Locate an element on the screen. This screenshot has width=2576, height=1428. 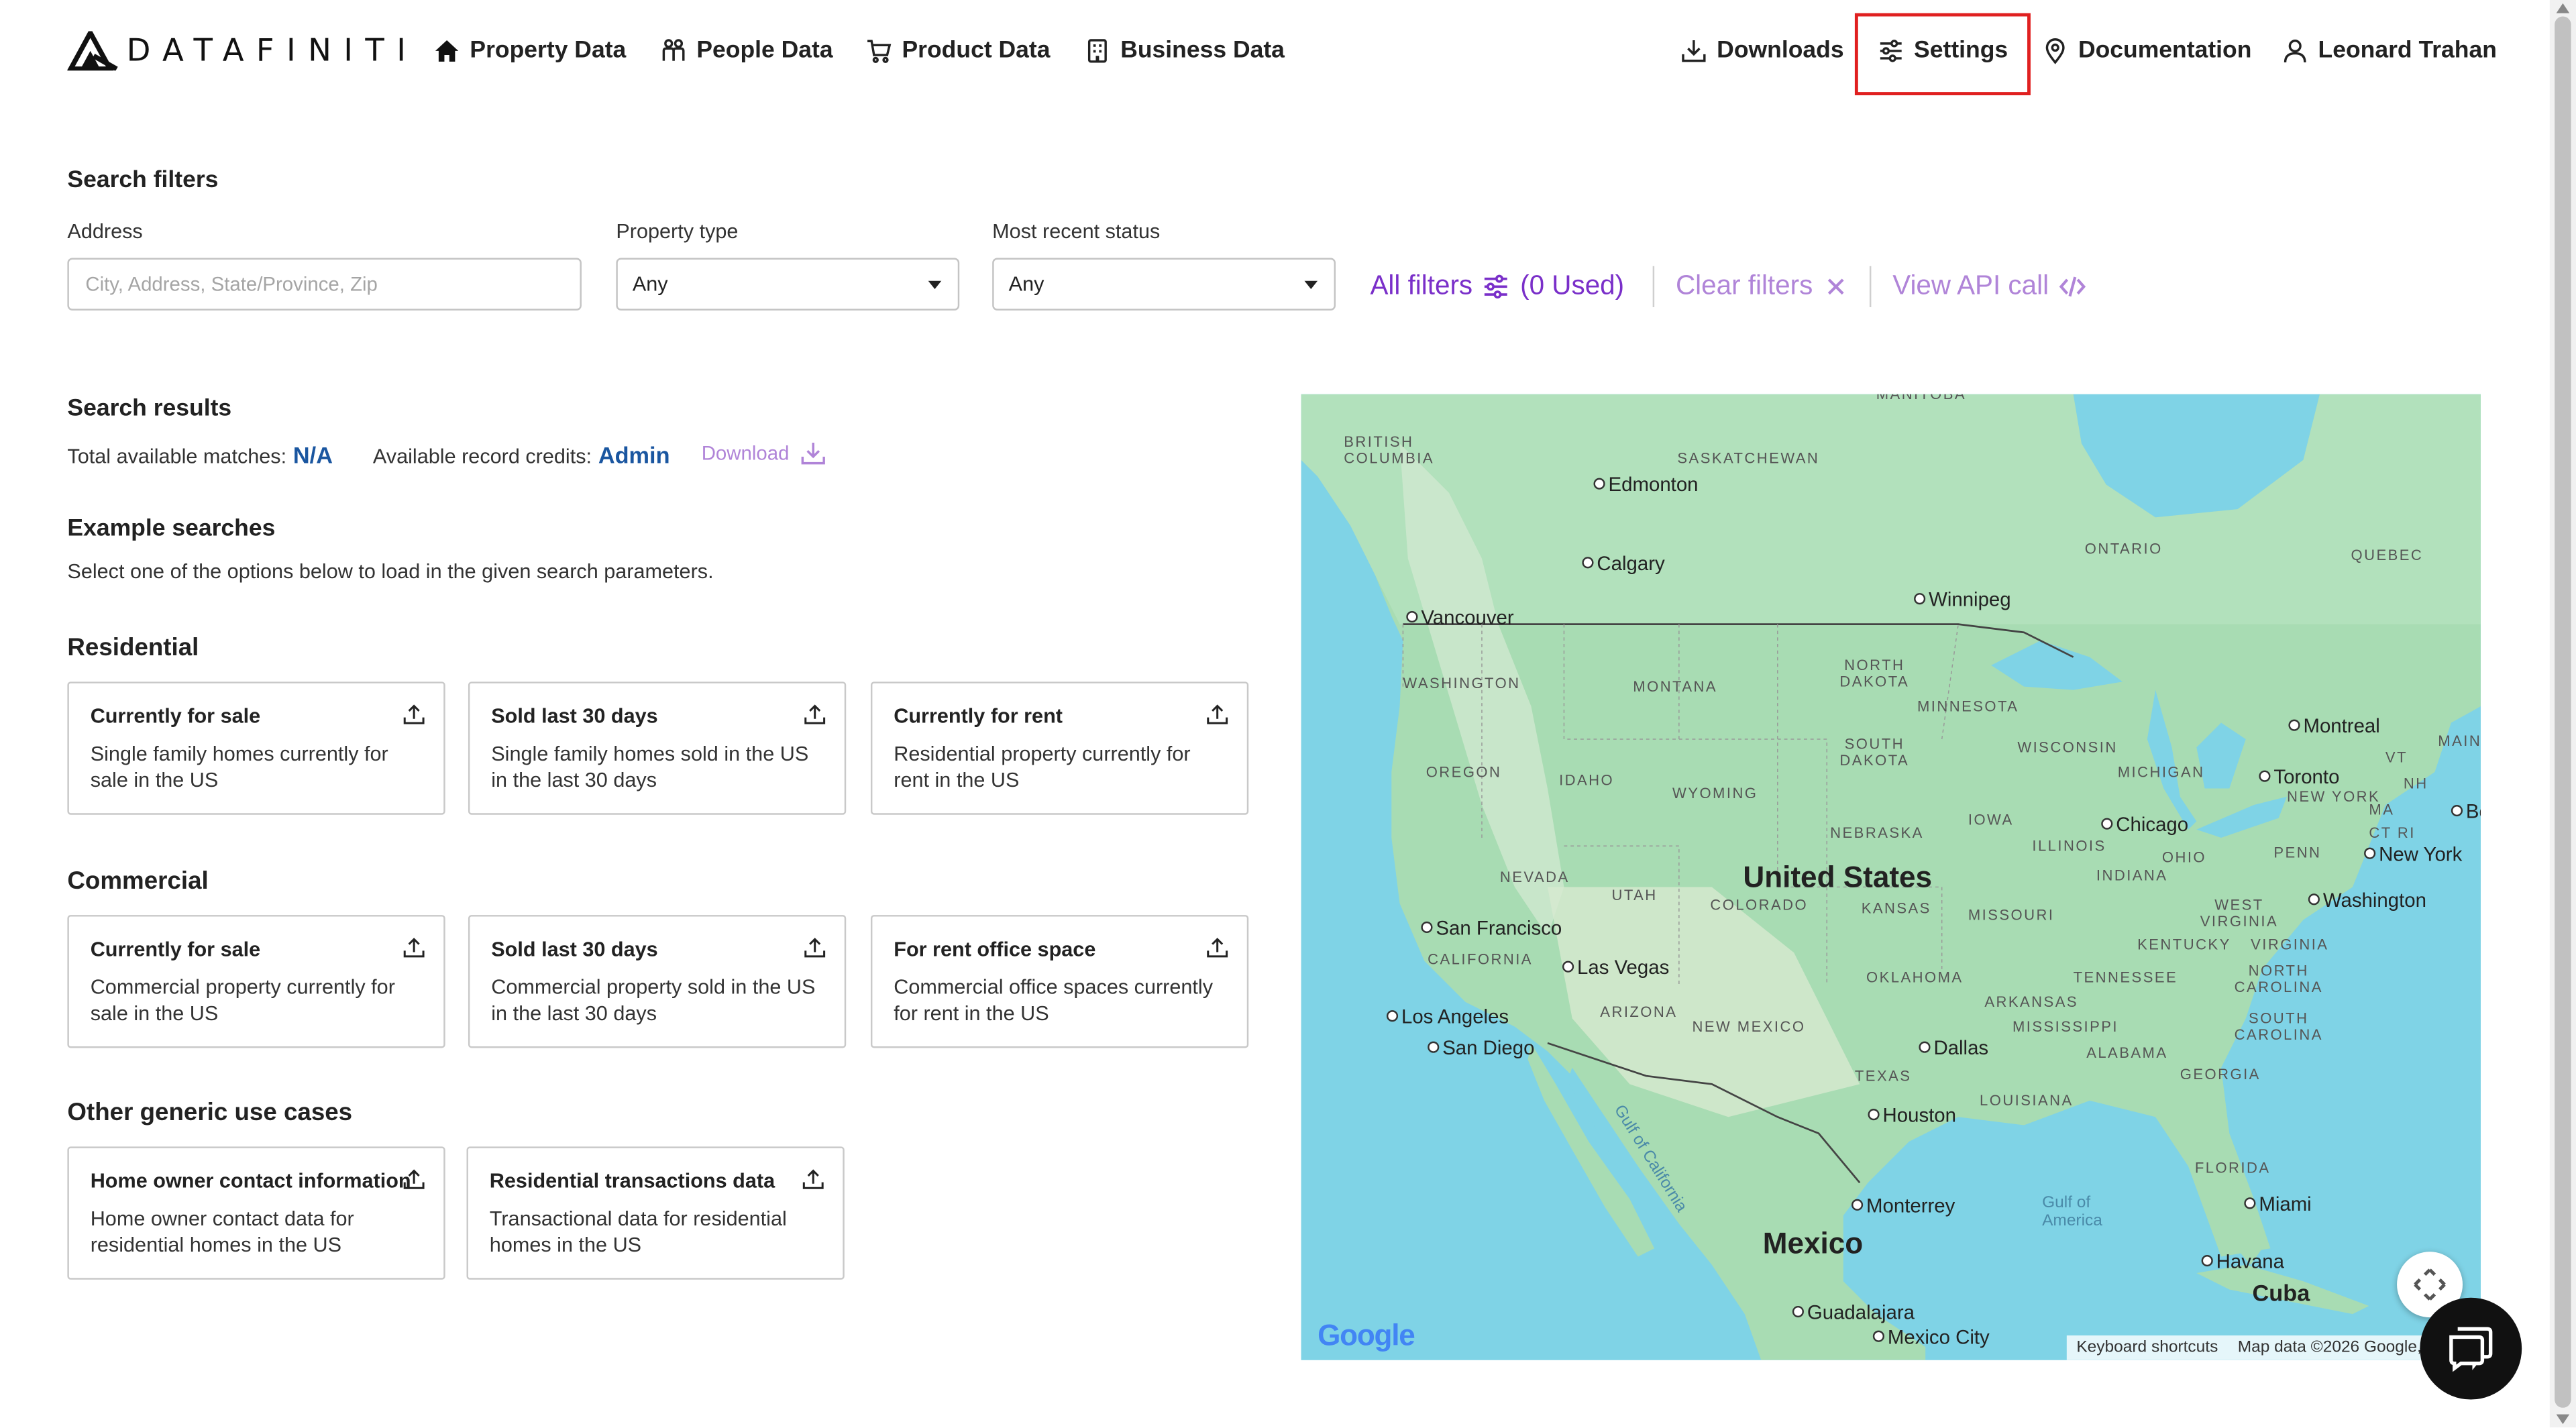
map-label-city: Chicago is located at coordinates (2144, 824).